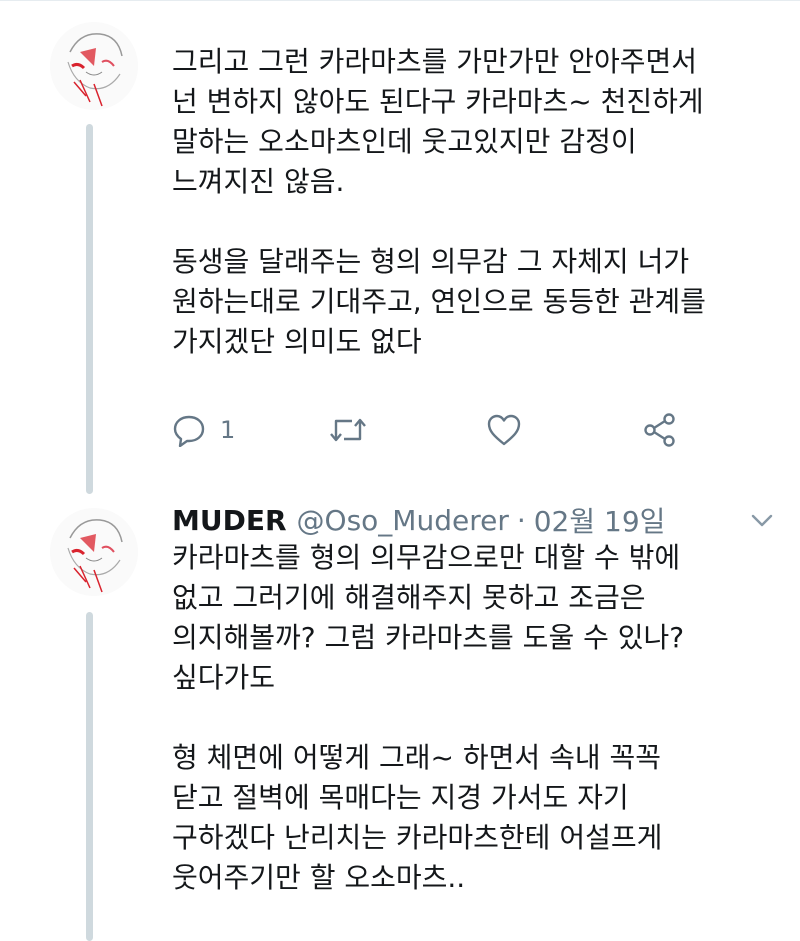 The width and height of the screenshot is (800, 941). Describe the element at coordinates (228, 430) in the screenshot. I see `reply-count: 1` at that location.